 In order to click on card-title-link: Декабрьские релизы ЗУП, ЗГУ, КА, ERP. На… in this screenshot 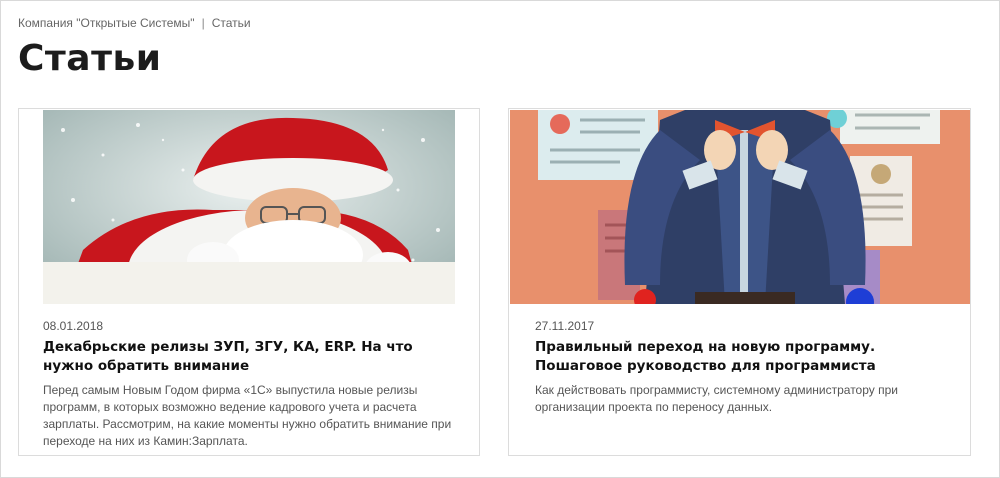, I will do `click(248, 357)`.